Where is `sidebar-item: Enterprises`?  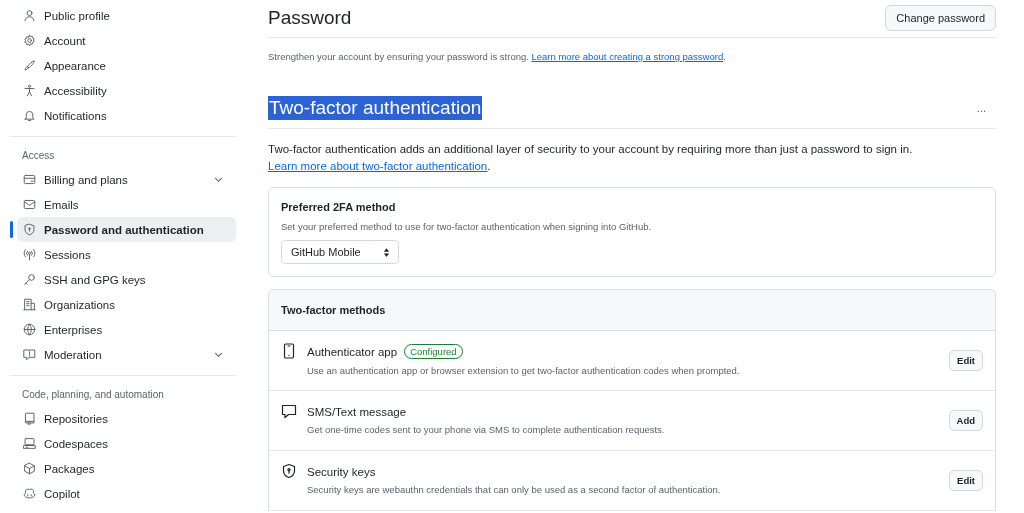
sidebar-item: Enterprises is located at coordinates (126, 329).